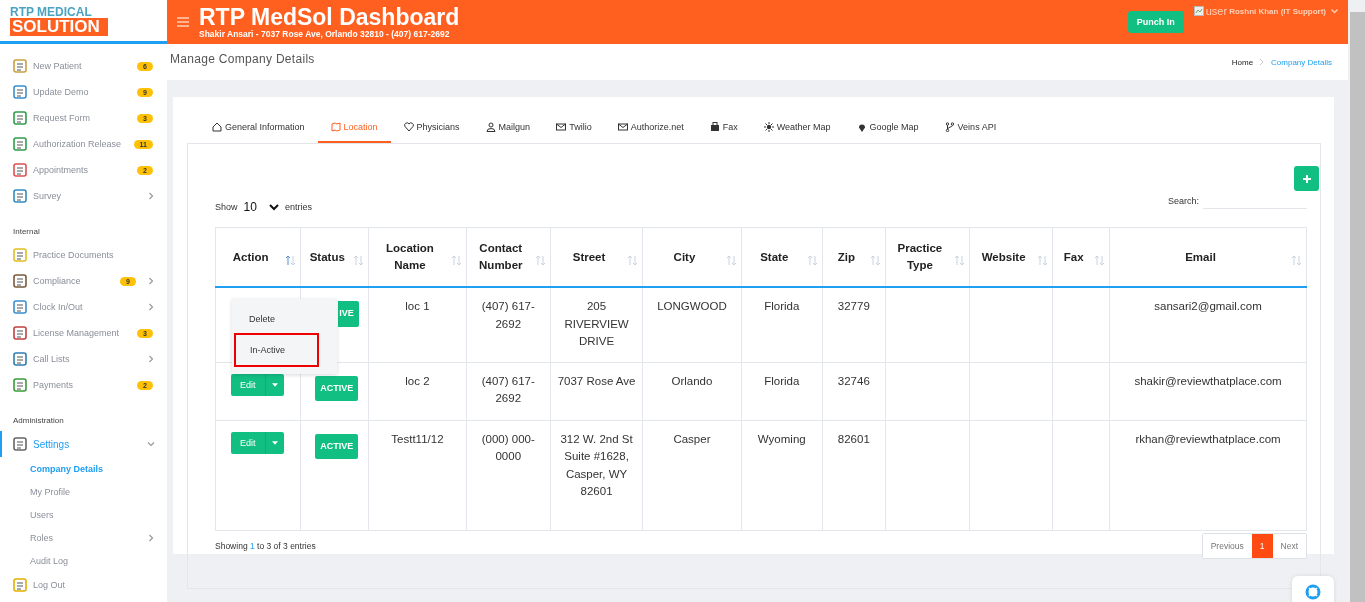 This screenshot has width=1365, height=602. What do you see at coordinates (714, 127) in the screenshot?
I see `fax-icon` at bounding box center [714, 127].